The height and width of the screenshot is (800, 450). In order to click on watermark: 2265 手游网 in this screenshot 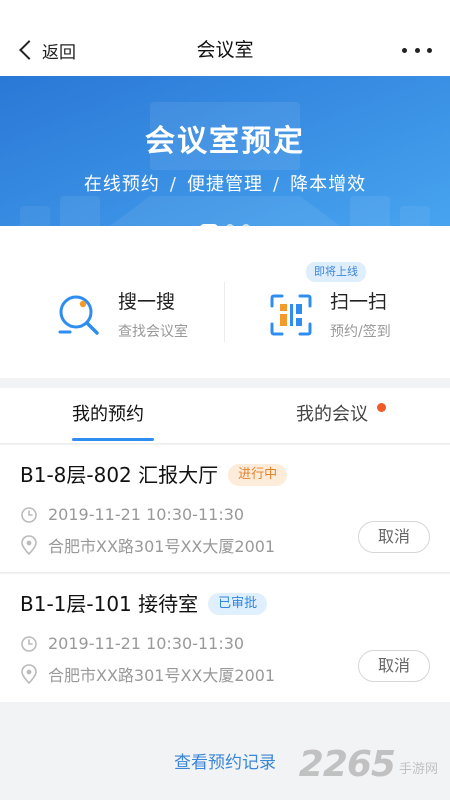, I will do `click(368, 764)`.